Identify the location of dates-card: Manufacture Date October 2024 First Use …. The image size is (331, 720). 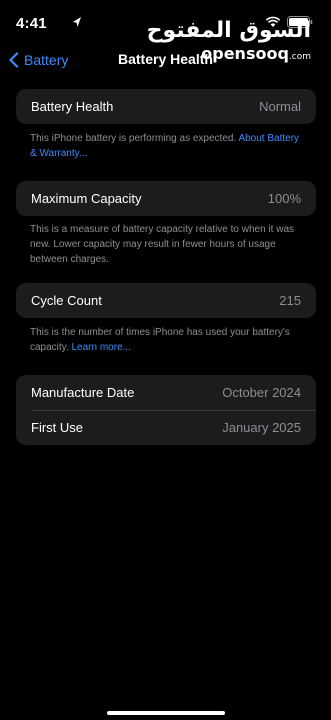
(166, 410).